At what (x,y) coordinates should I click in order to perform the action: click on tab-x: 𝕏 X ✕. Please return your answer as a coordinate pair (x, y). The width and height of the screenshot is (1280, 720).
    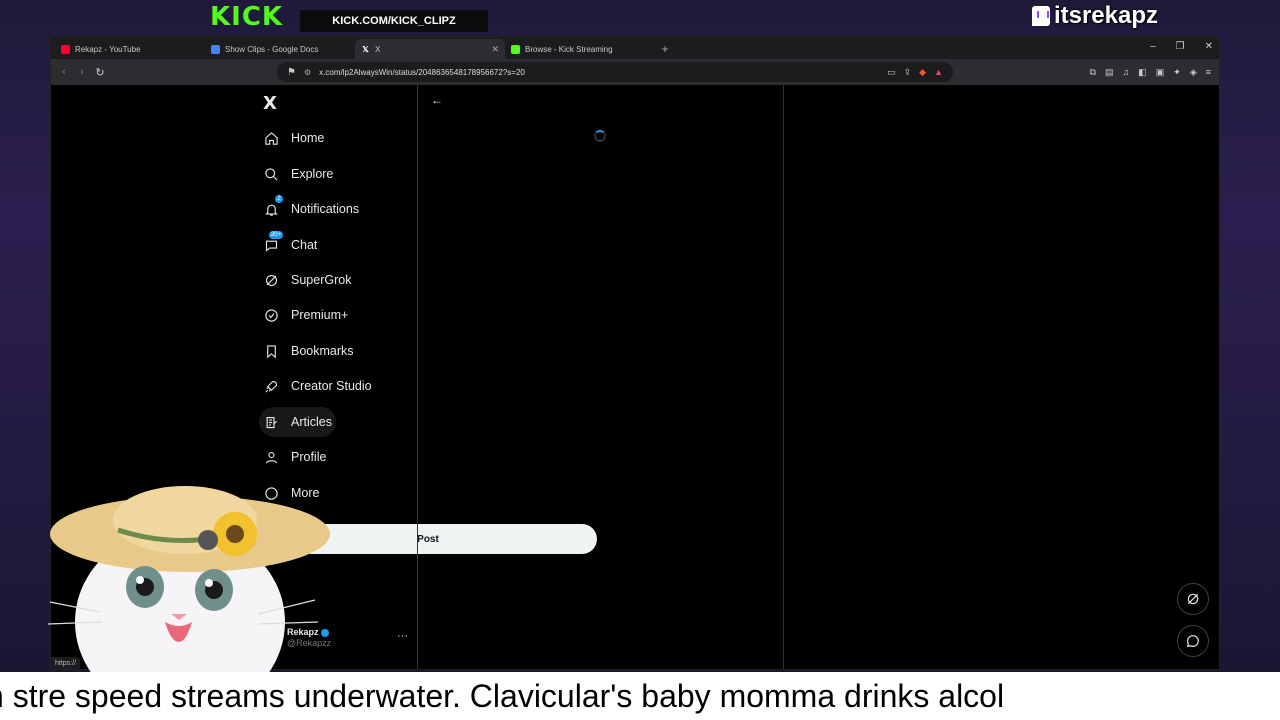
    Looking at the image, I should click on (430, 49).